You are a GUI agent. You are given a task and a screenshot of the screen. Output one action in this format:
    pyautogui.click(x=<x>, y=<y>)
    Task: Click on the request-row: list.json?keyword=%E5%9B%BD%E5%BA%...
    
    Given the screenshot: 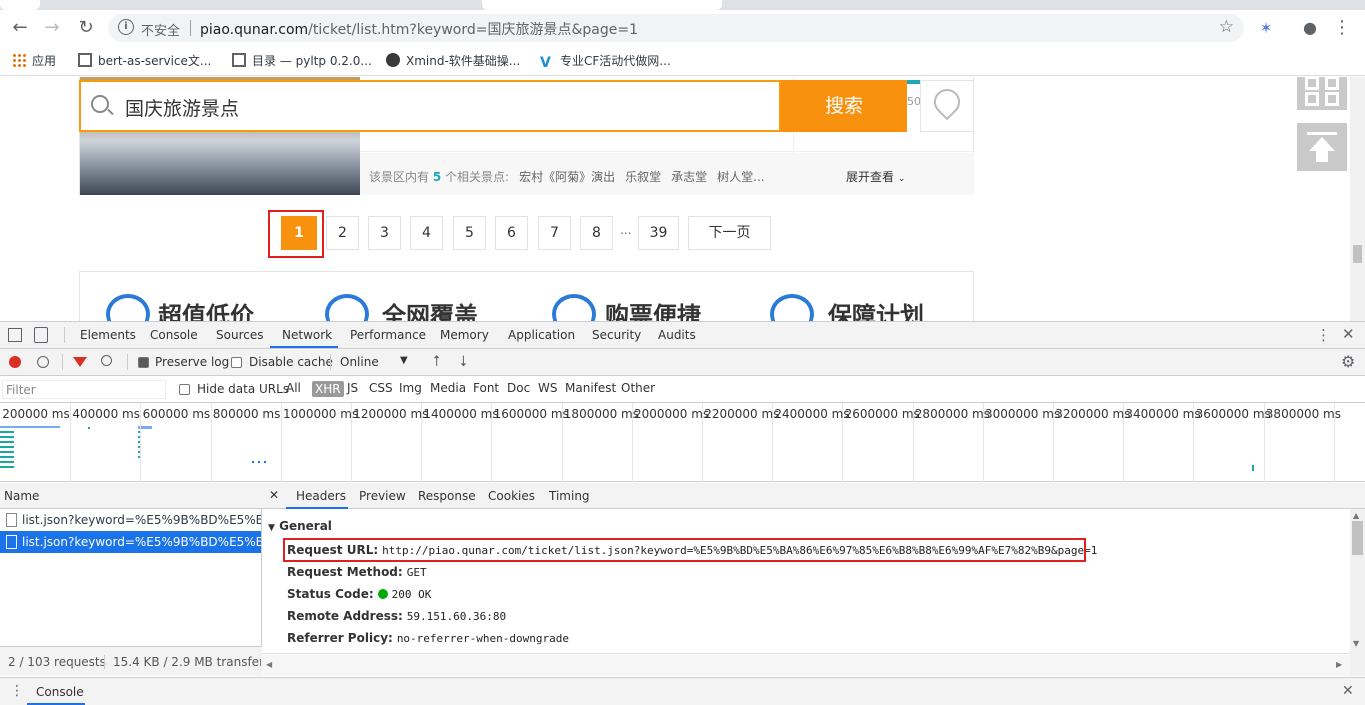 What is the action you would take?
    pyautogui.click(x=130, y=520)
    